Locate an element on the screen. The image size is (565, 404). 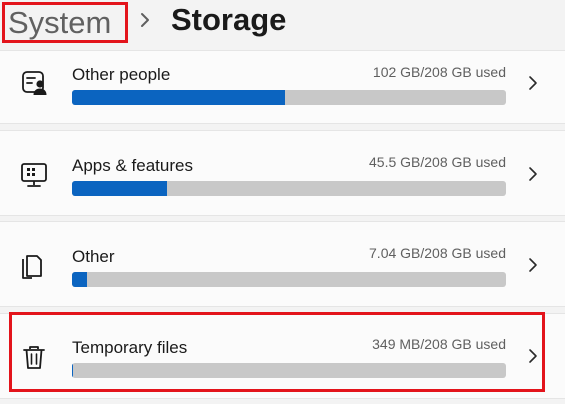
breadcrumb-system: System is located at coordinates (65, 22).